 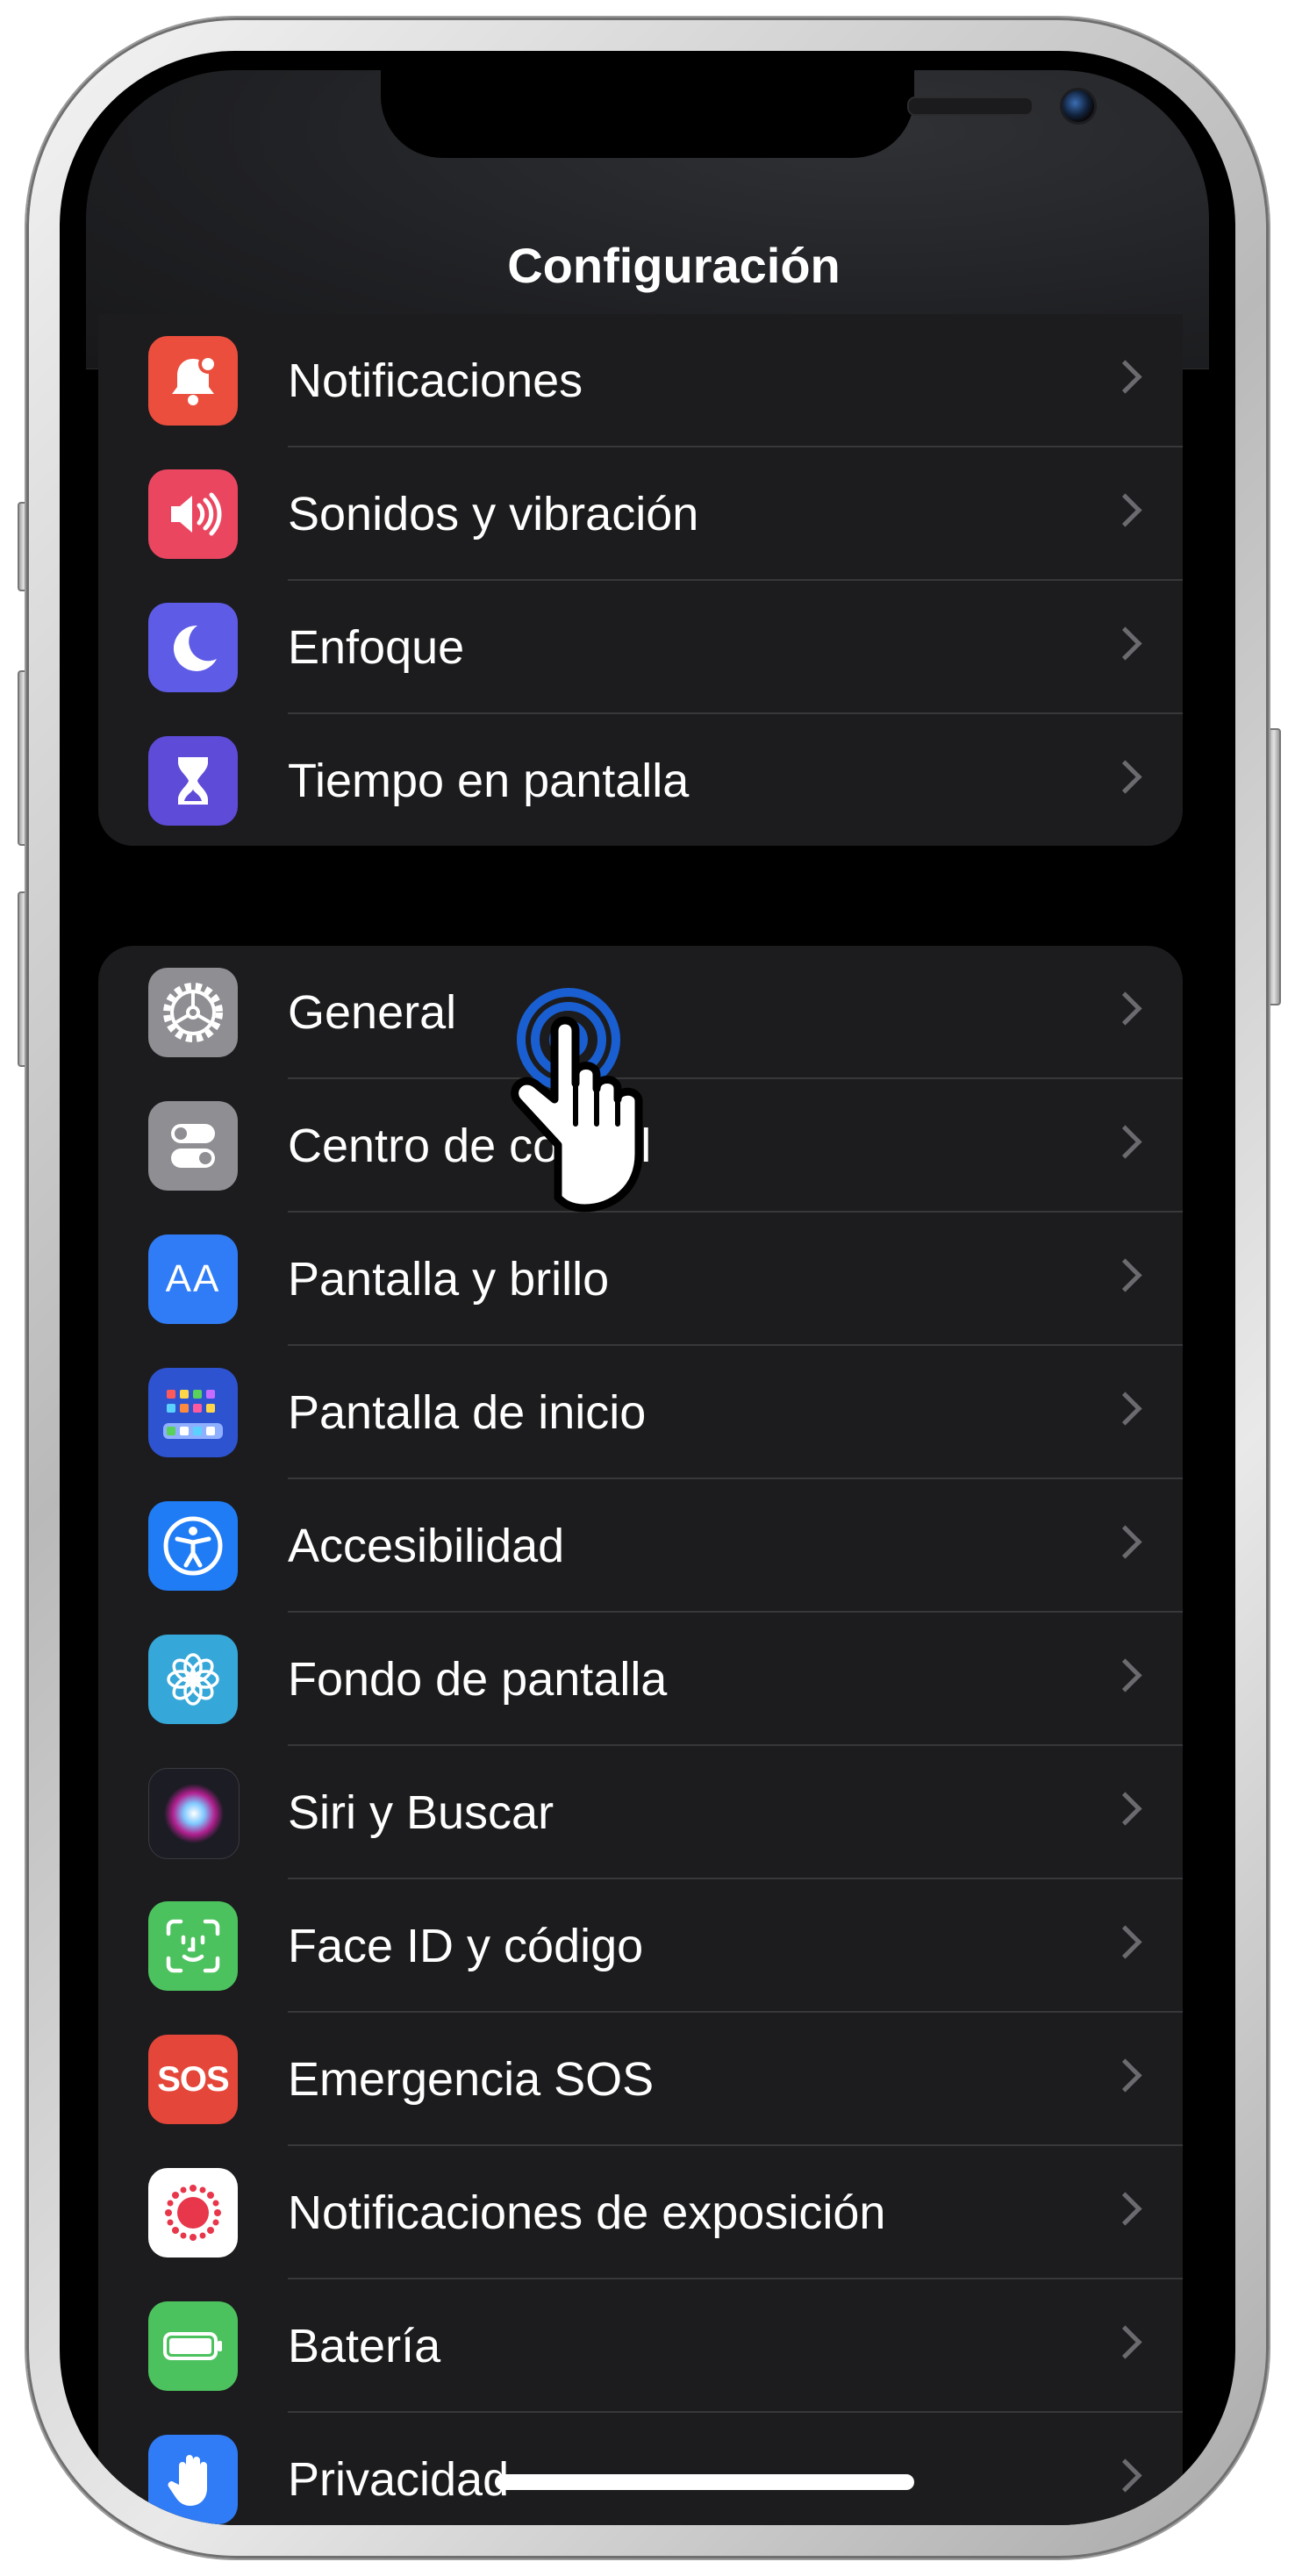 What do you see at coordinates (193, 781) in the screenshot?
I see `hourglass-icon` at bounding box center [193, 781].